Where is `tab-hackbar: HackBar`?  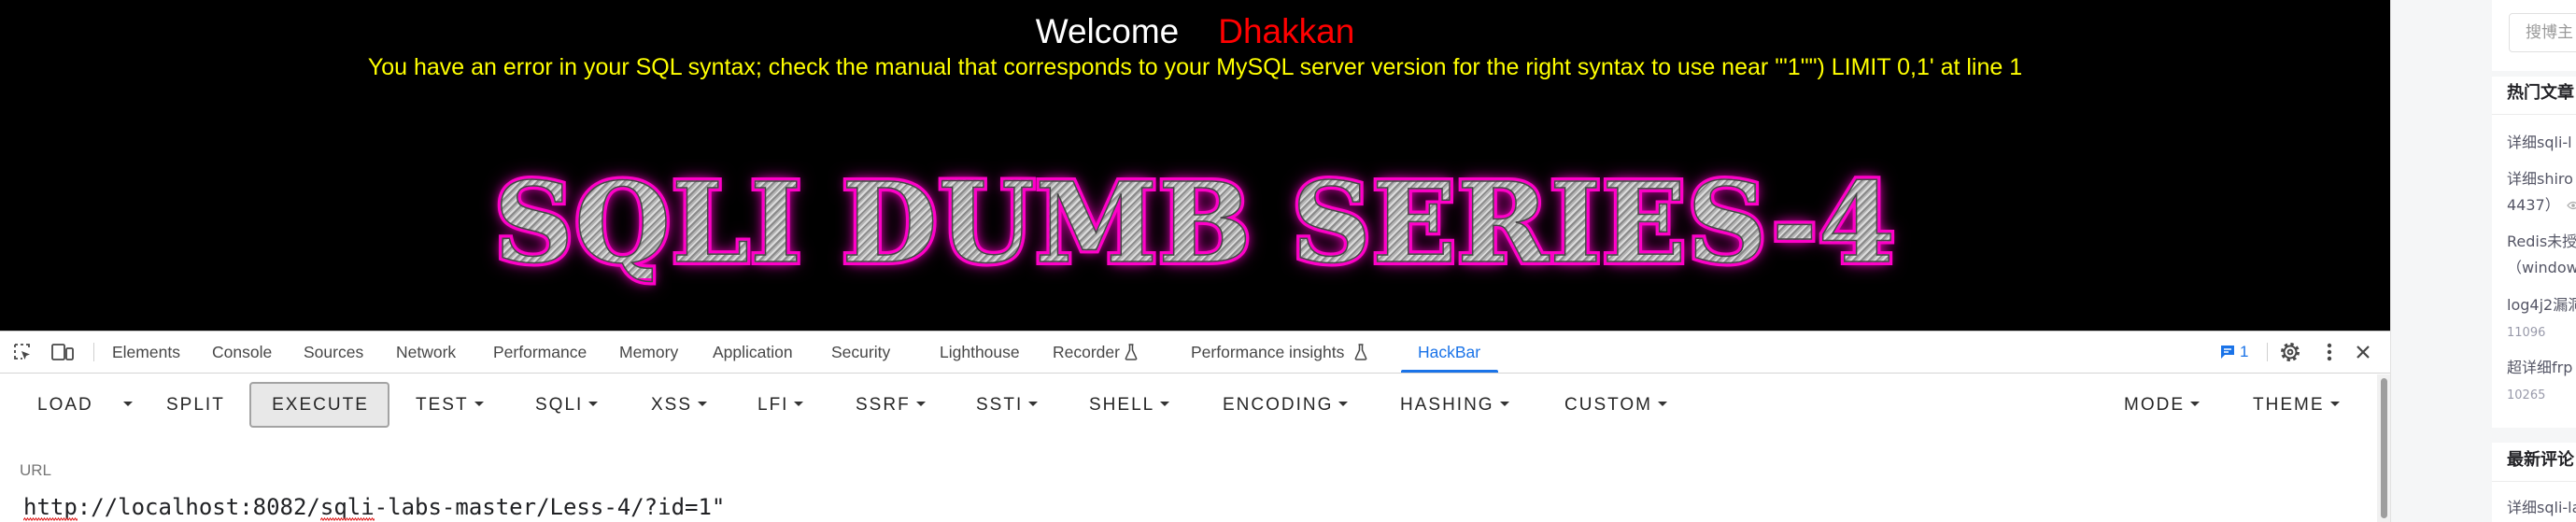 tab-hackbar: HackBar is located at coordinates (1449, 352).